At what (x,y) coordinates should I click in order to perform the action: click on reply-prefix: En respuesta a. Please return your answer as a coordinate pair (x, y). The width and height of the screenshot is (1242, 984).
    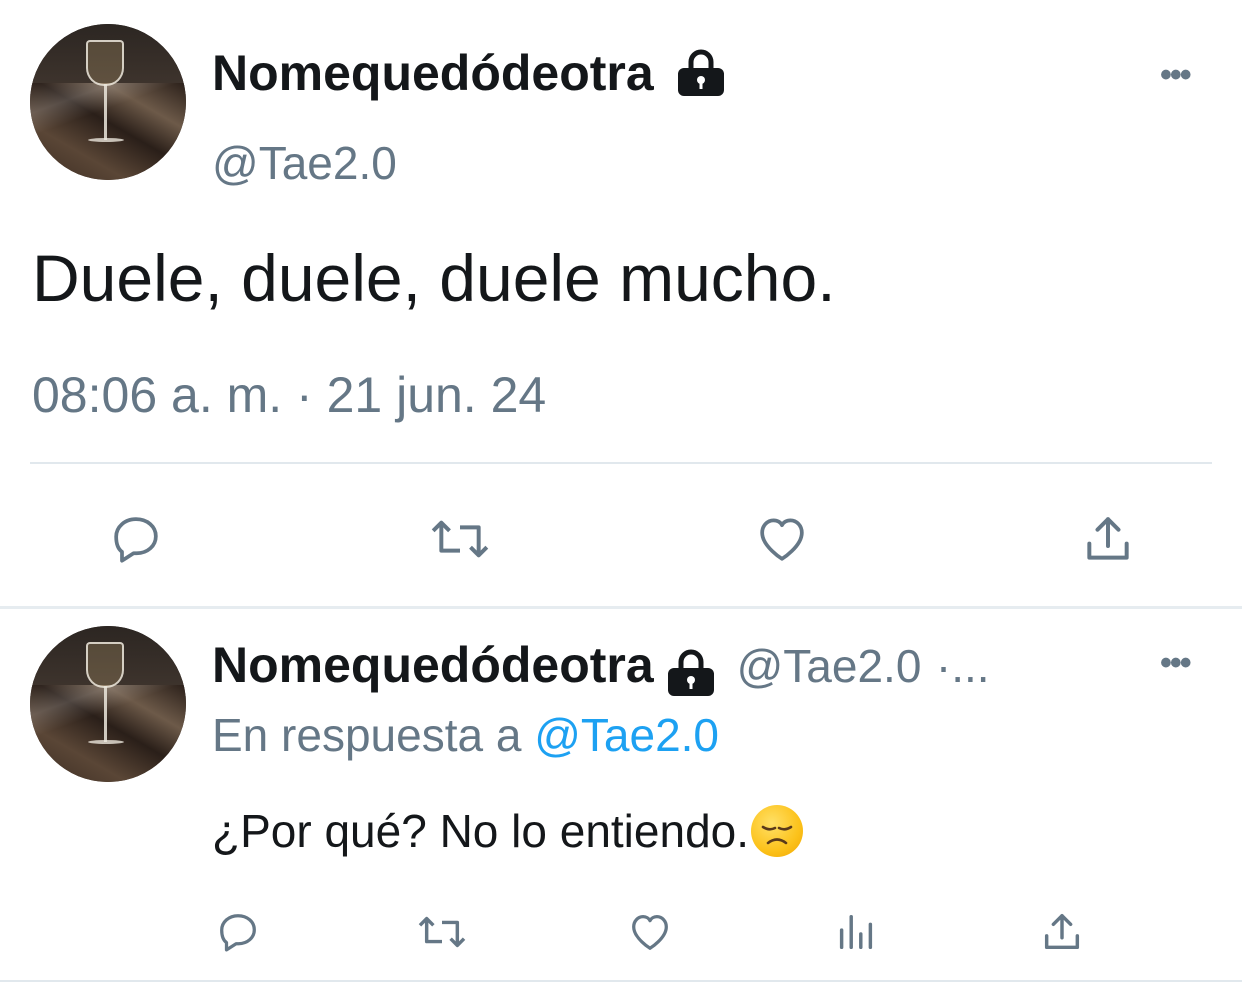
    Looking at the image, I should click on (373, 735).